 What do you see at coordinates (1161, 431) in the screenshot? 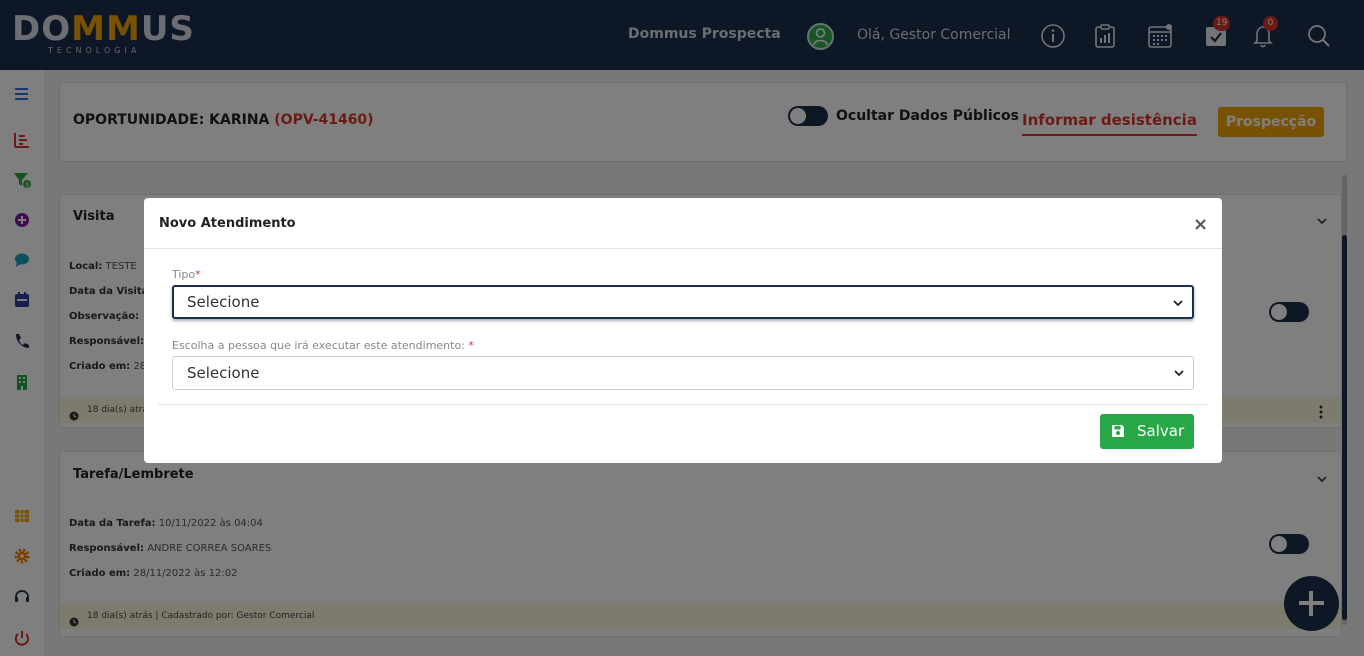
I see `save-button-label: Salvar` at bounding box center [1161, 431].